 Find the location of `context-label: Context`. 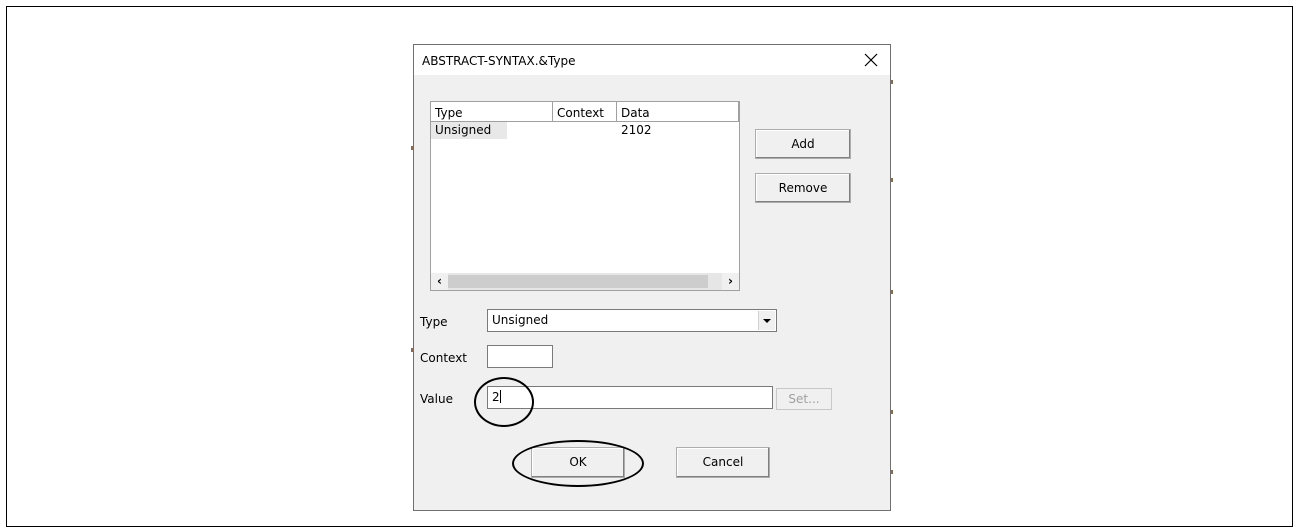

context-label: Context is located at coordinates (444, 358).